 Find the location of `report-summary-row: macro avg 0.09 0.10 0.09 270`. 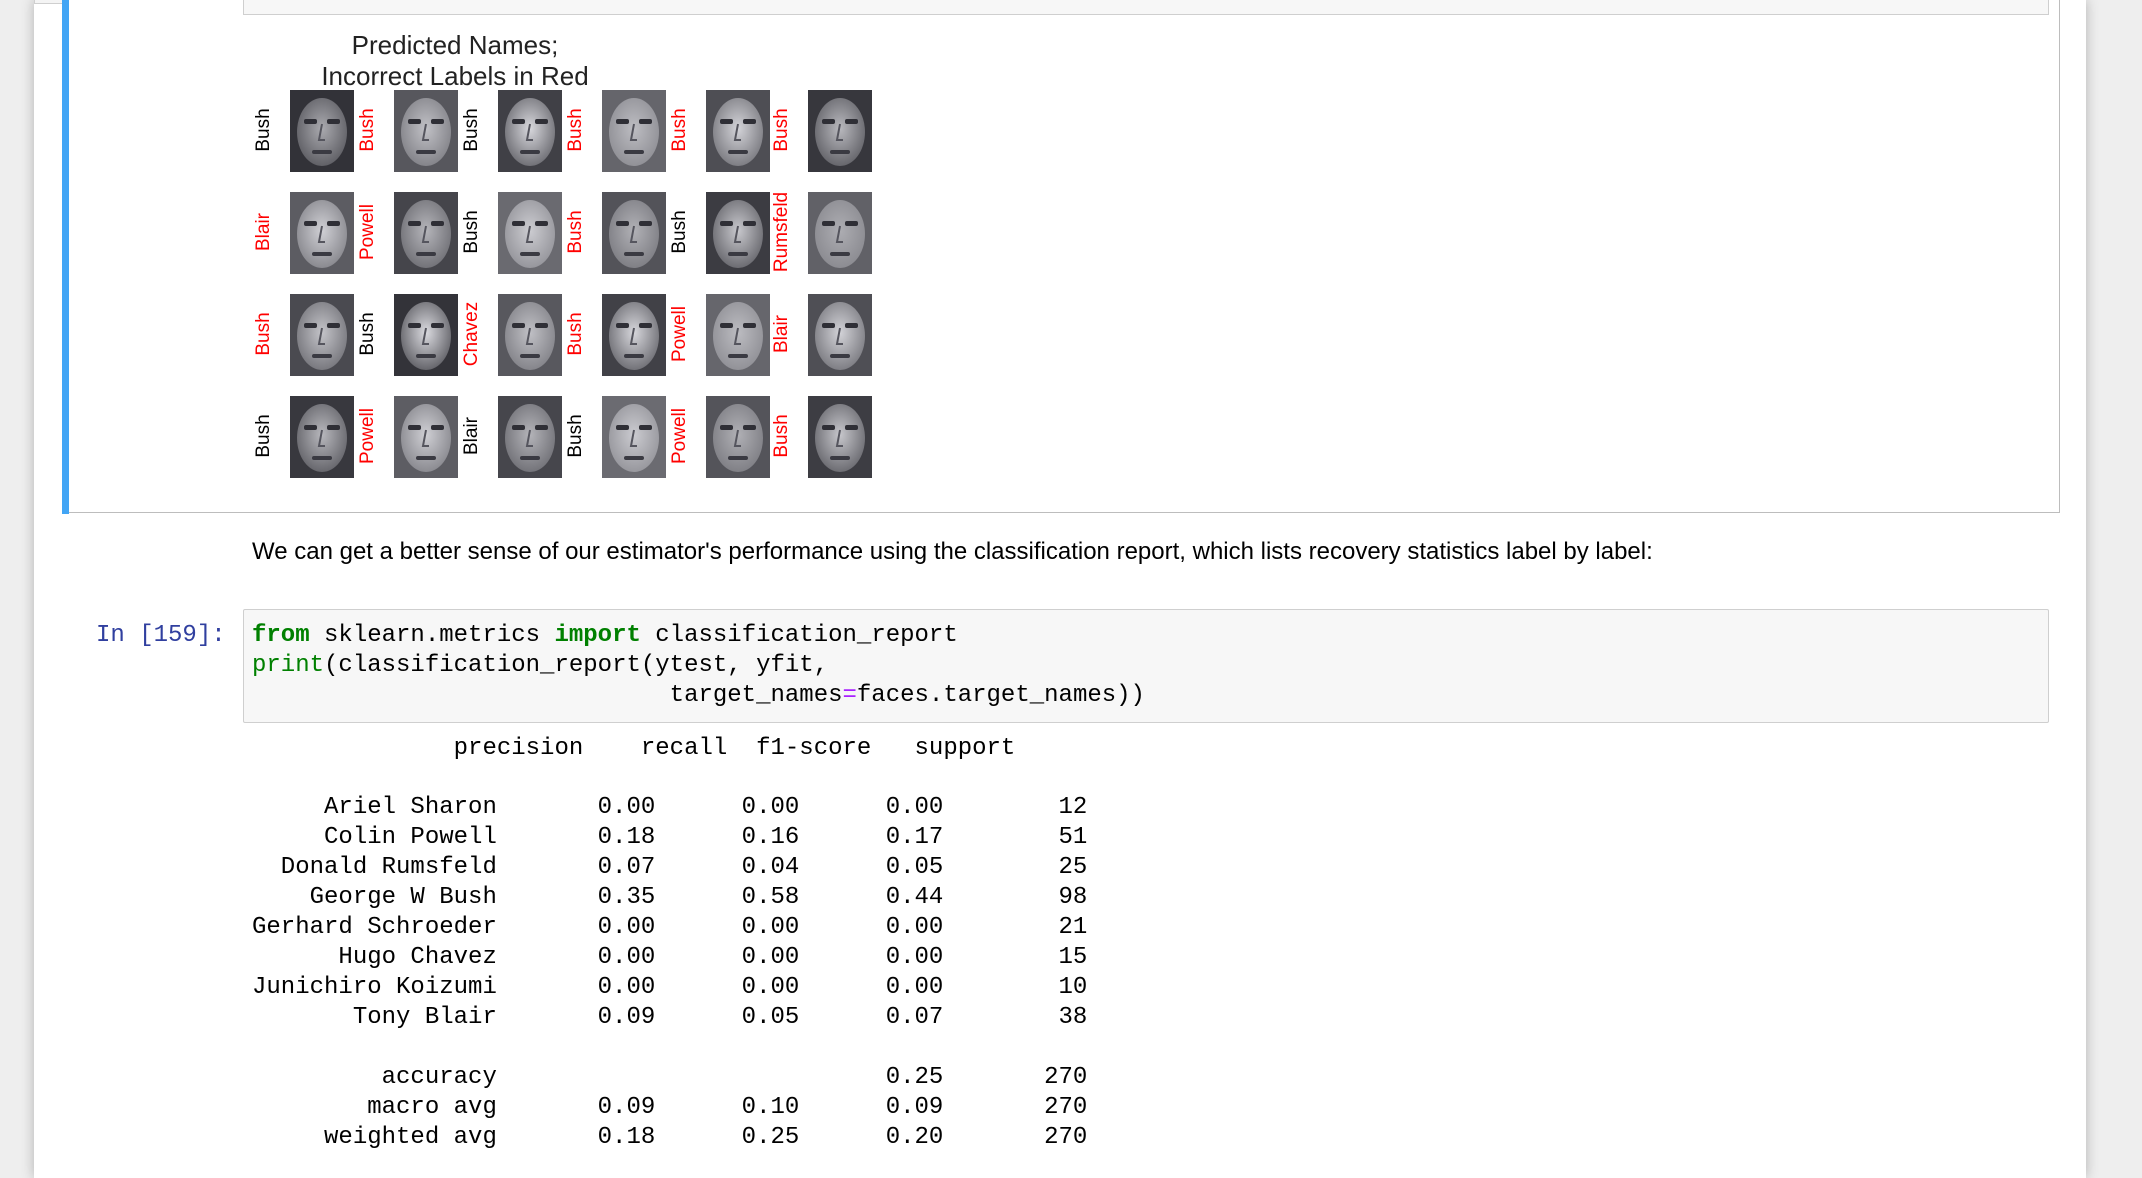

report-summary-row: macro avg 0.09 0.10 0.09 270 is located at coordinates (670, 1107).